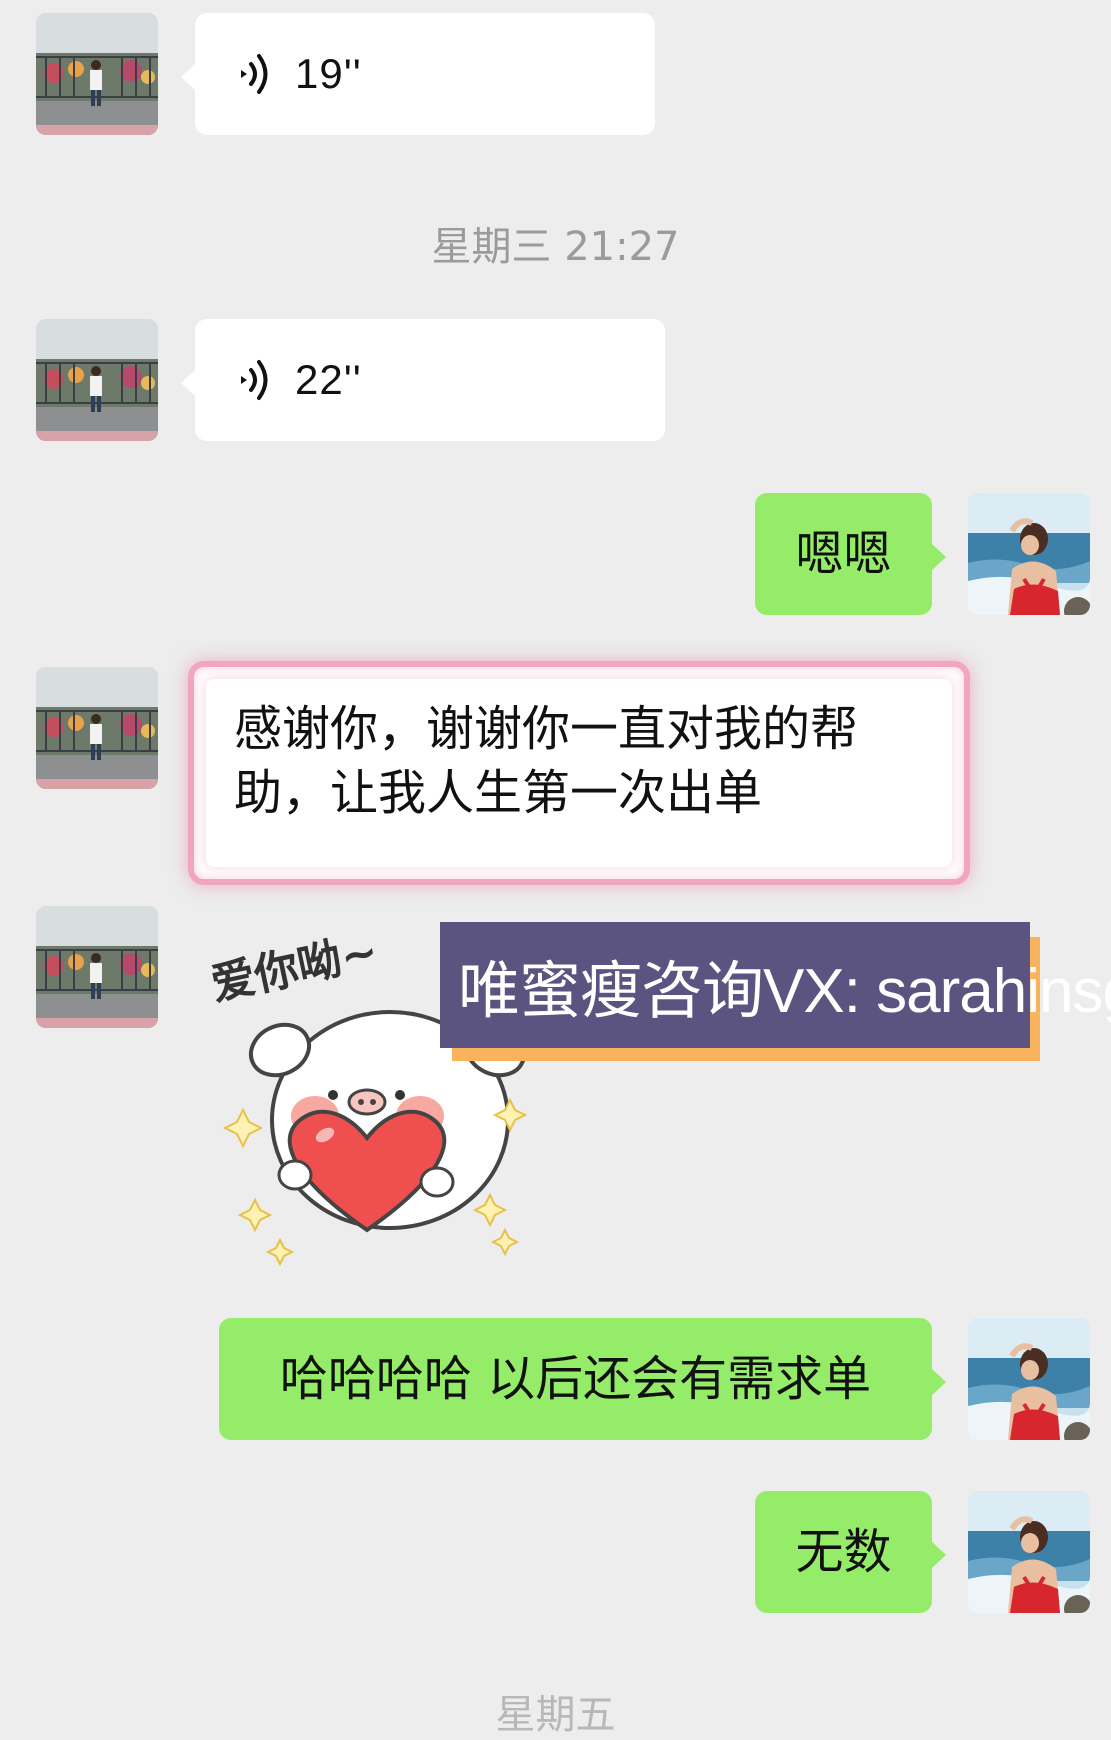 Image resolution: width=1111 pixels, height=1740 pixels. Describe the element at coordinates (843, 1552) in the screenshot. I see `message-text: 无数` at that location.